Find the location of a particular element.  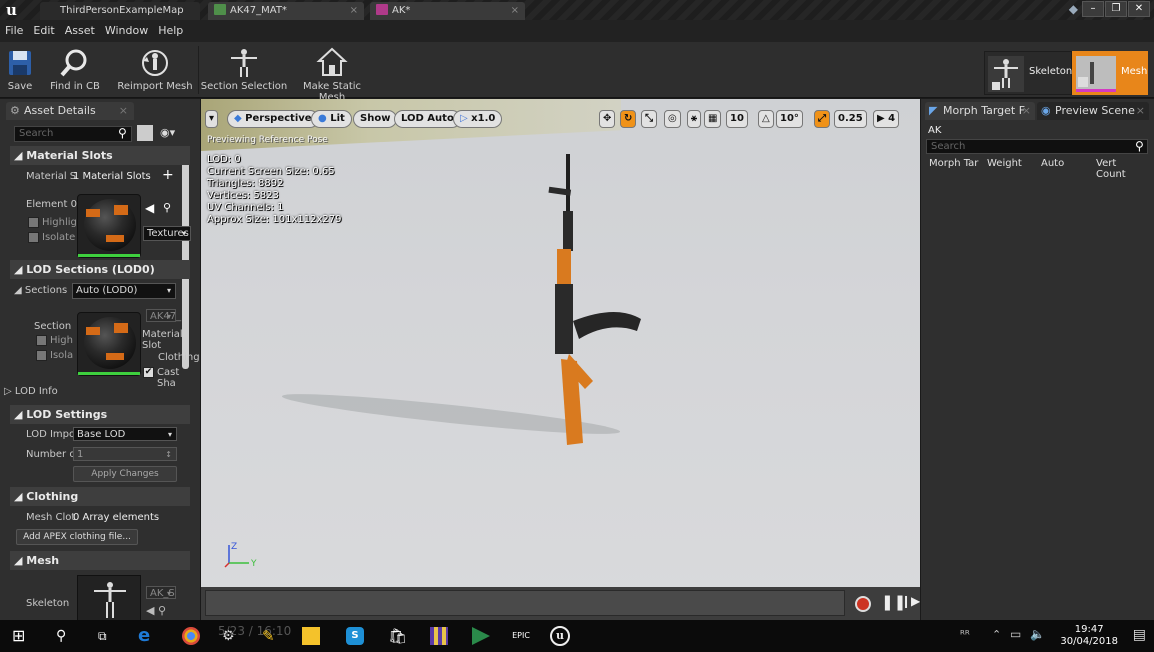

network-icon: ▭ is located at coordinates (1015, 634).